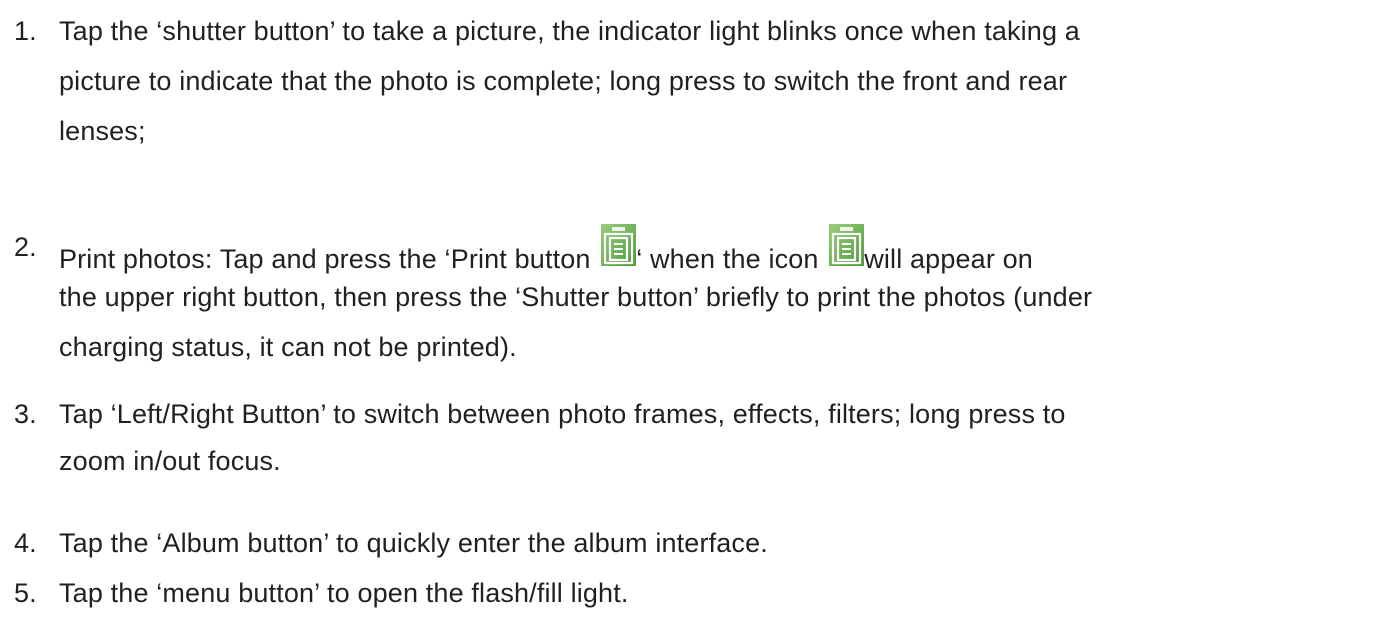 The width and height of the screenshot is (1383, 631). Describe the element at coordinates (731, 259) in the screenshot. I see `item-2-text-b: ‘ when the icon` at that location.